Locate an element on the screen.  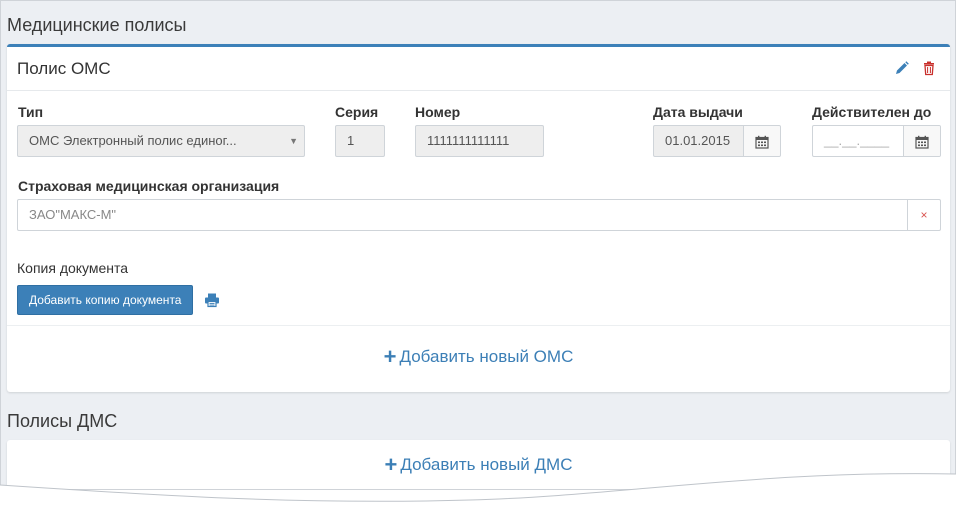
issue-date-label: Дата выдачи is located at coordinates (698, 112).